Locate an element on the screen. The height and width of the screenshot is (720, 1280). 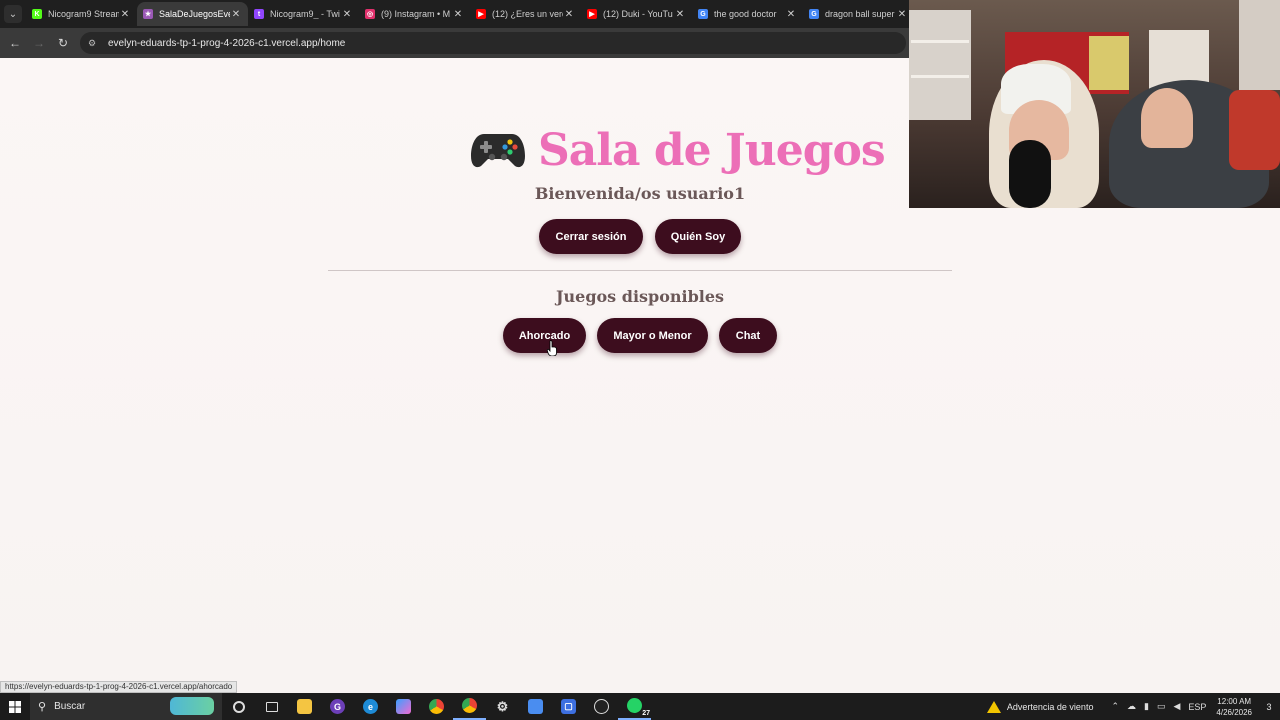
game-button-mayor-o-menor: Mayor o Menor is located at coordinates (652, 335).